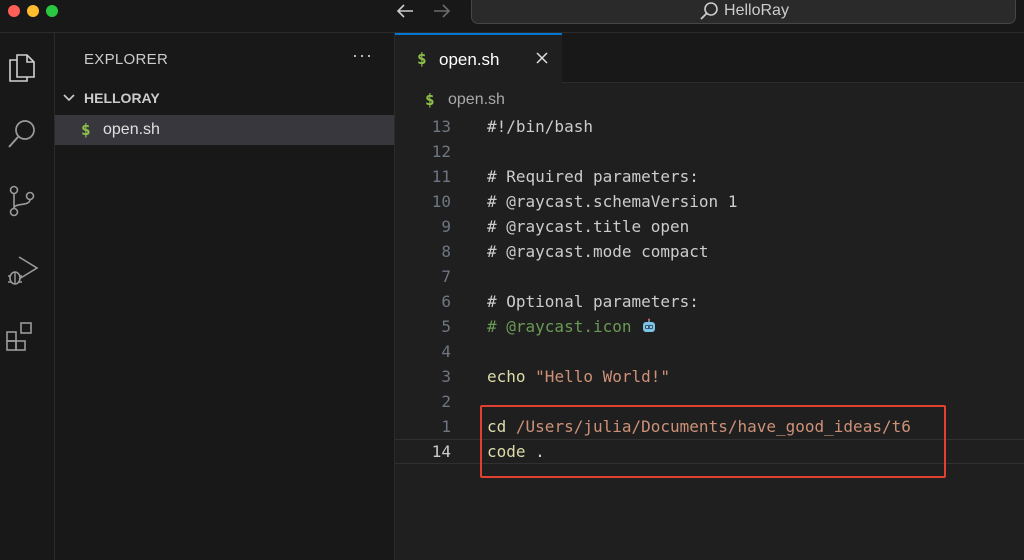 This screenshot has height=560, width=1024. Describe the element at coordinates (709, 301) in the screenshot. I see `code-line: 6 # Optional parameters:` at that location.